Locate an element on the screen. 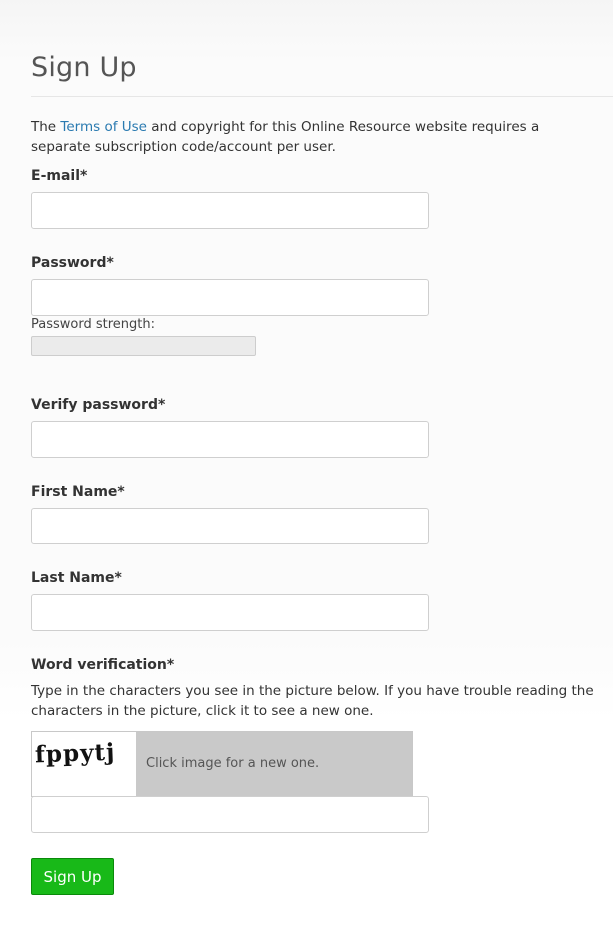 The width and height of the screenshot is (613, 930). captcha-text: fppytj is located at coordinates (75, 753).